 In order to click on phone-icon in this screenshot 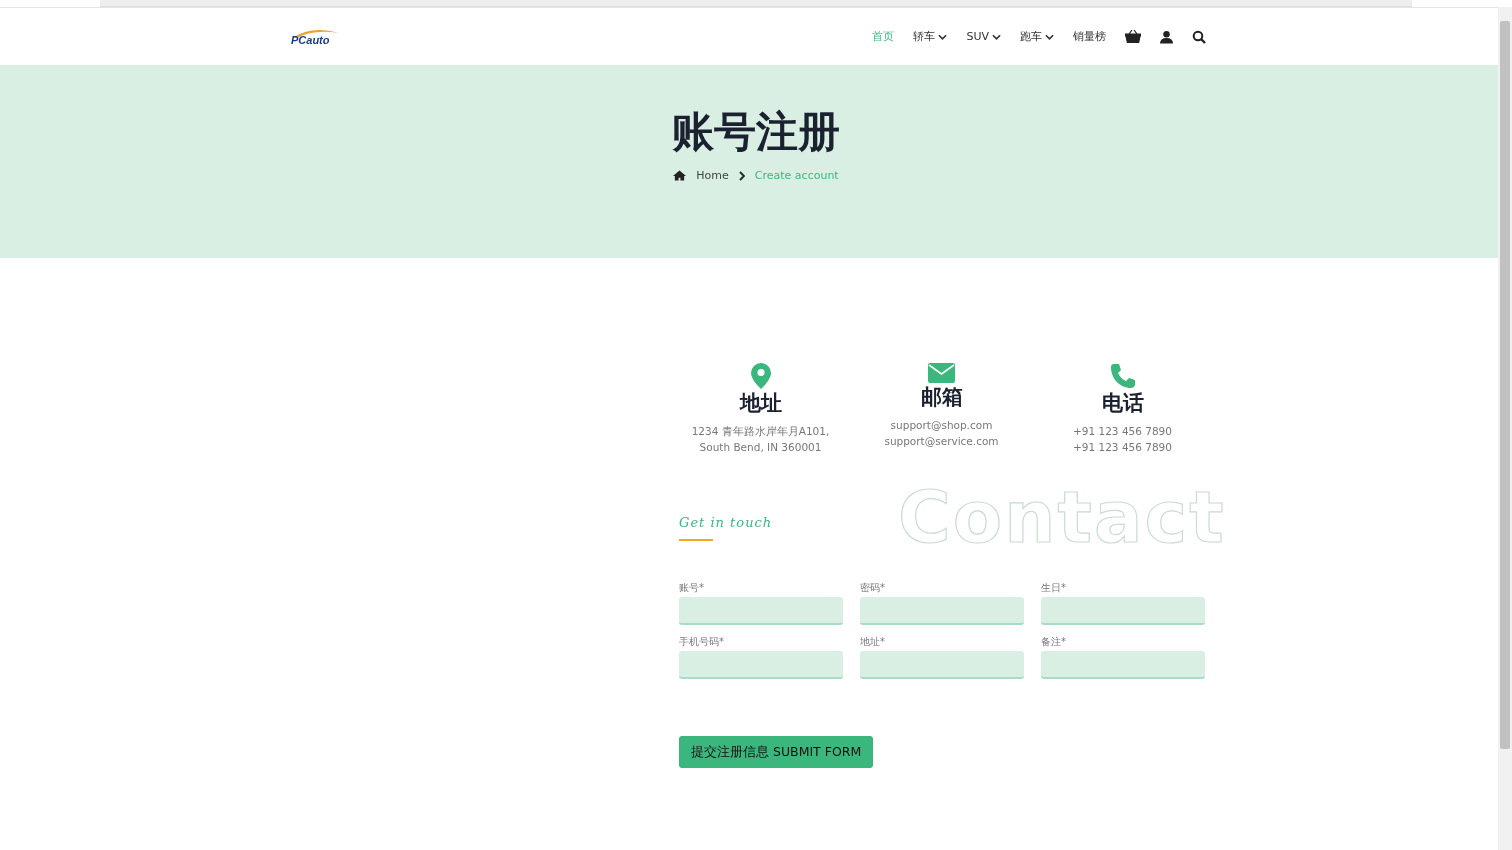, I will do `click(1122, 376)`.